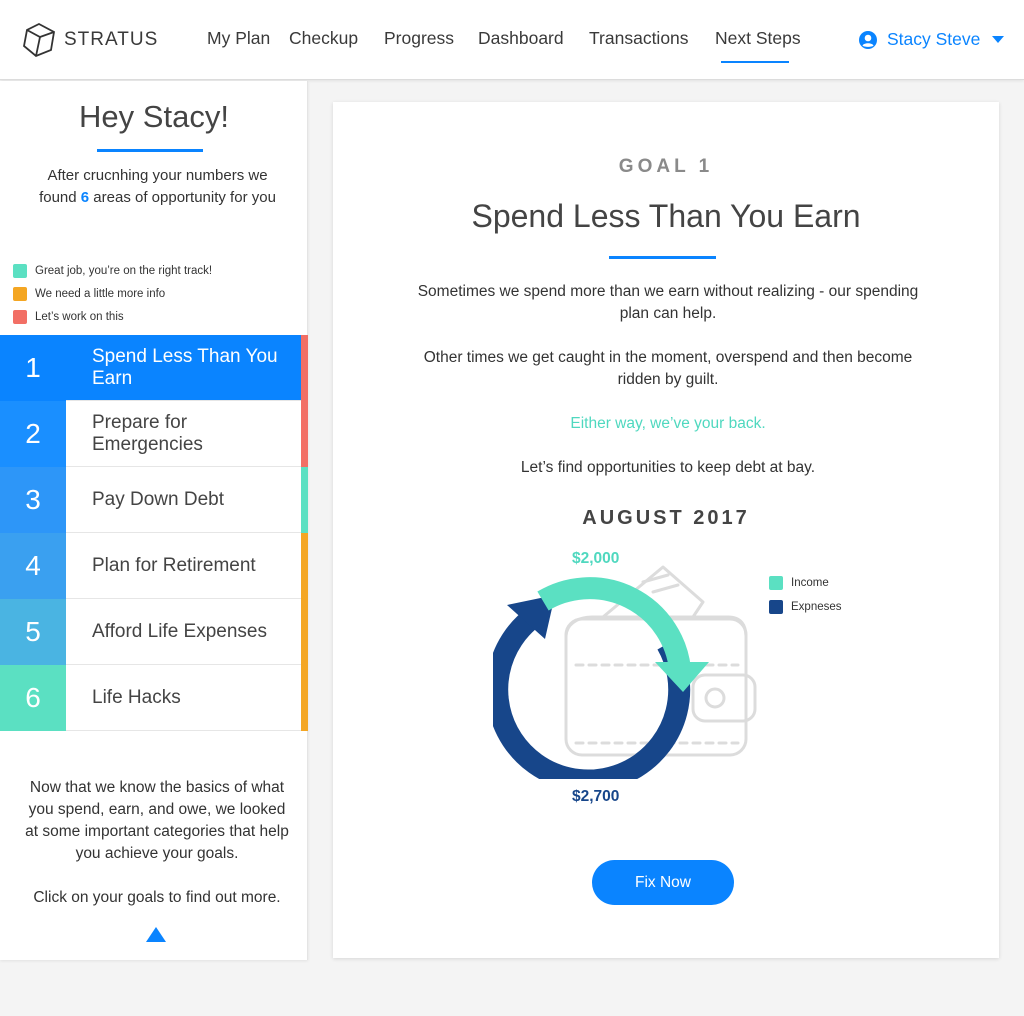 The image size is (1024, 1016). What do you see at coordinates (596, 796) in the screenshot?
I see `expense-amount: $2,700` at bounding box center [596, 796].